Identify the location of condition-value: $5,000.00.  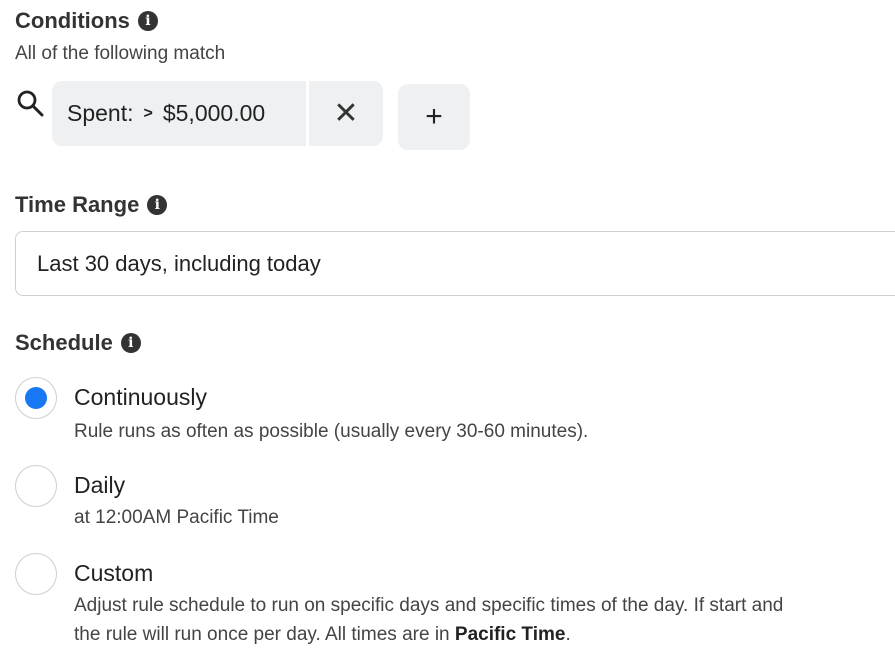
(214, 113).